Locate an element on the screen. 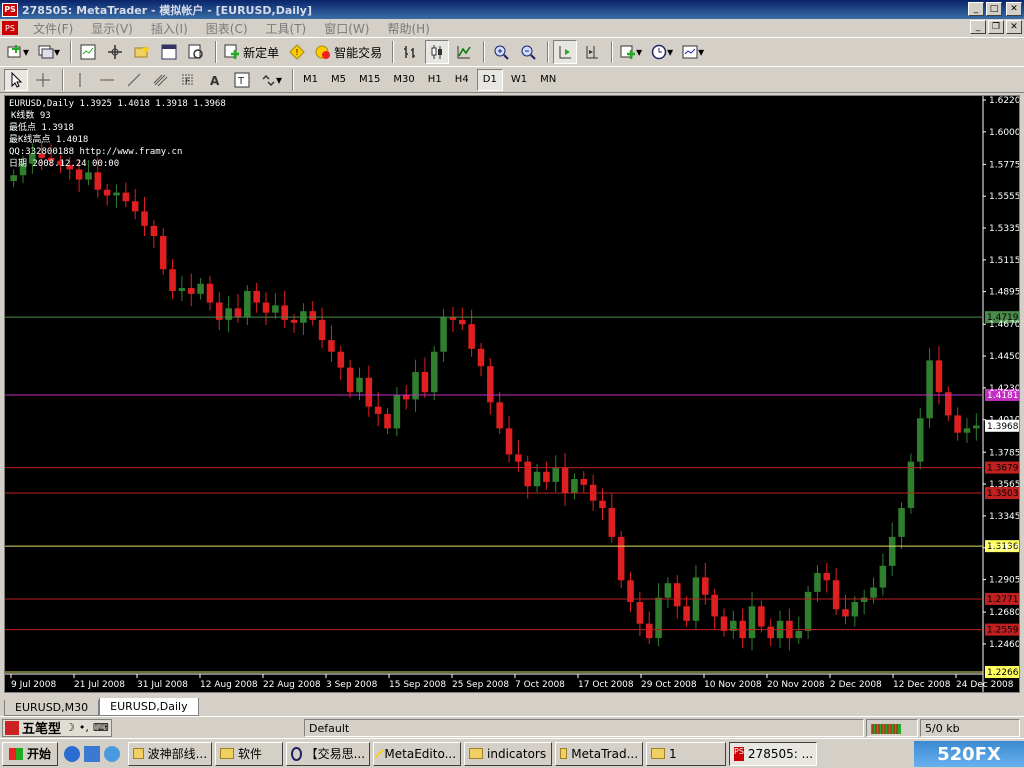  text-label-button: T is located at coordinates (242, 80).